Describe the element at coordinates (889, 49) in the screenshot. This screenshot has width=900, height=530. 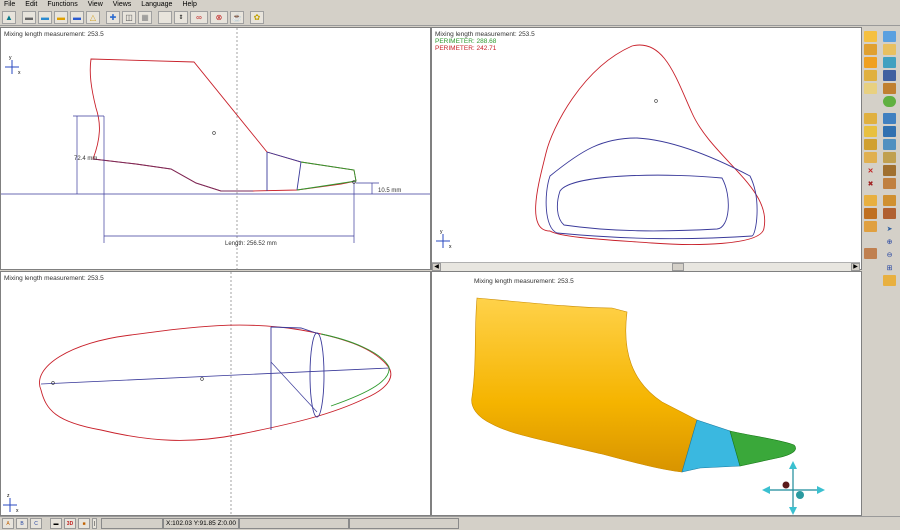
I see `sole-icon` at that location.